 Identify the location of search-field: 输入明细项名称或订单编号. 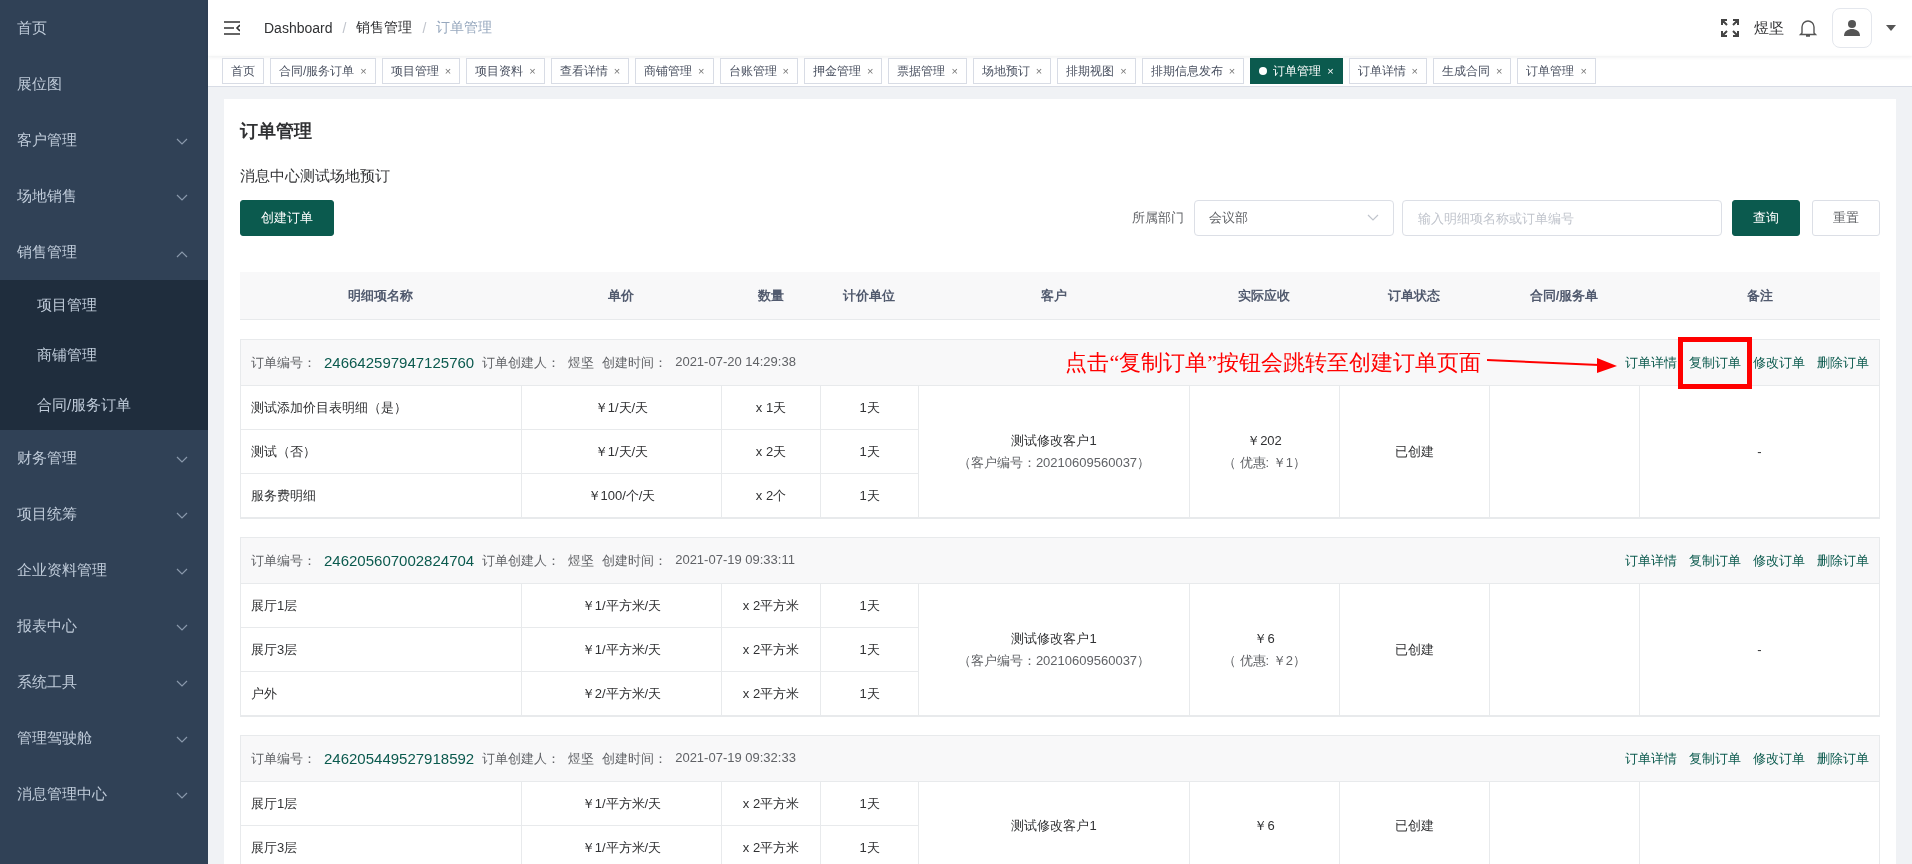
(1562, 218).